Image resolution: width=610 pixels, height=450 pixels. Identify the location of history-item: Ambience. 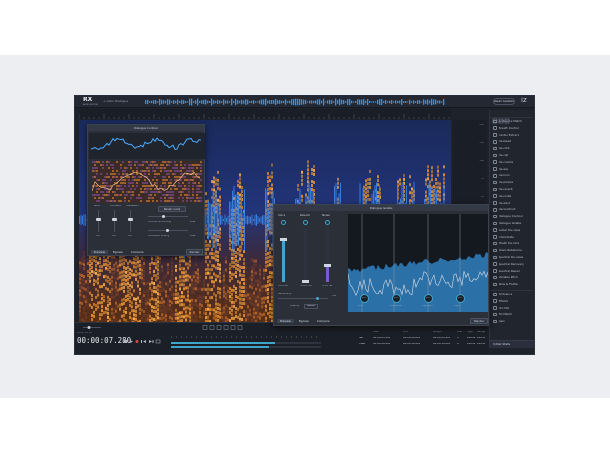
(511, 294).